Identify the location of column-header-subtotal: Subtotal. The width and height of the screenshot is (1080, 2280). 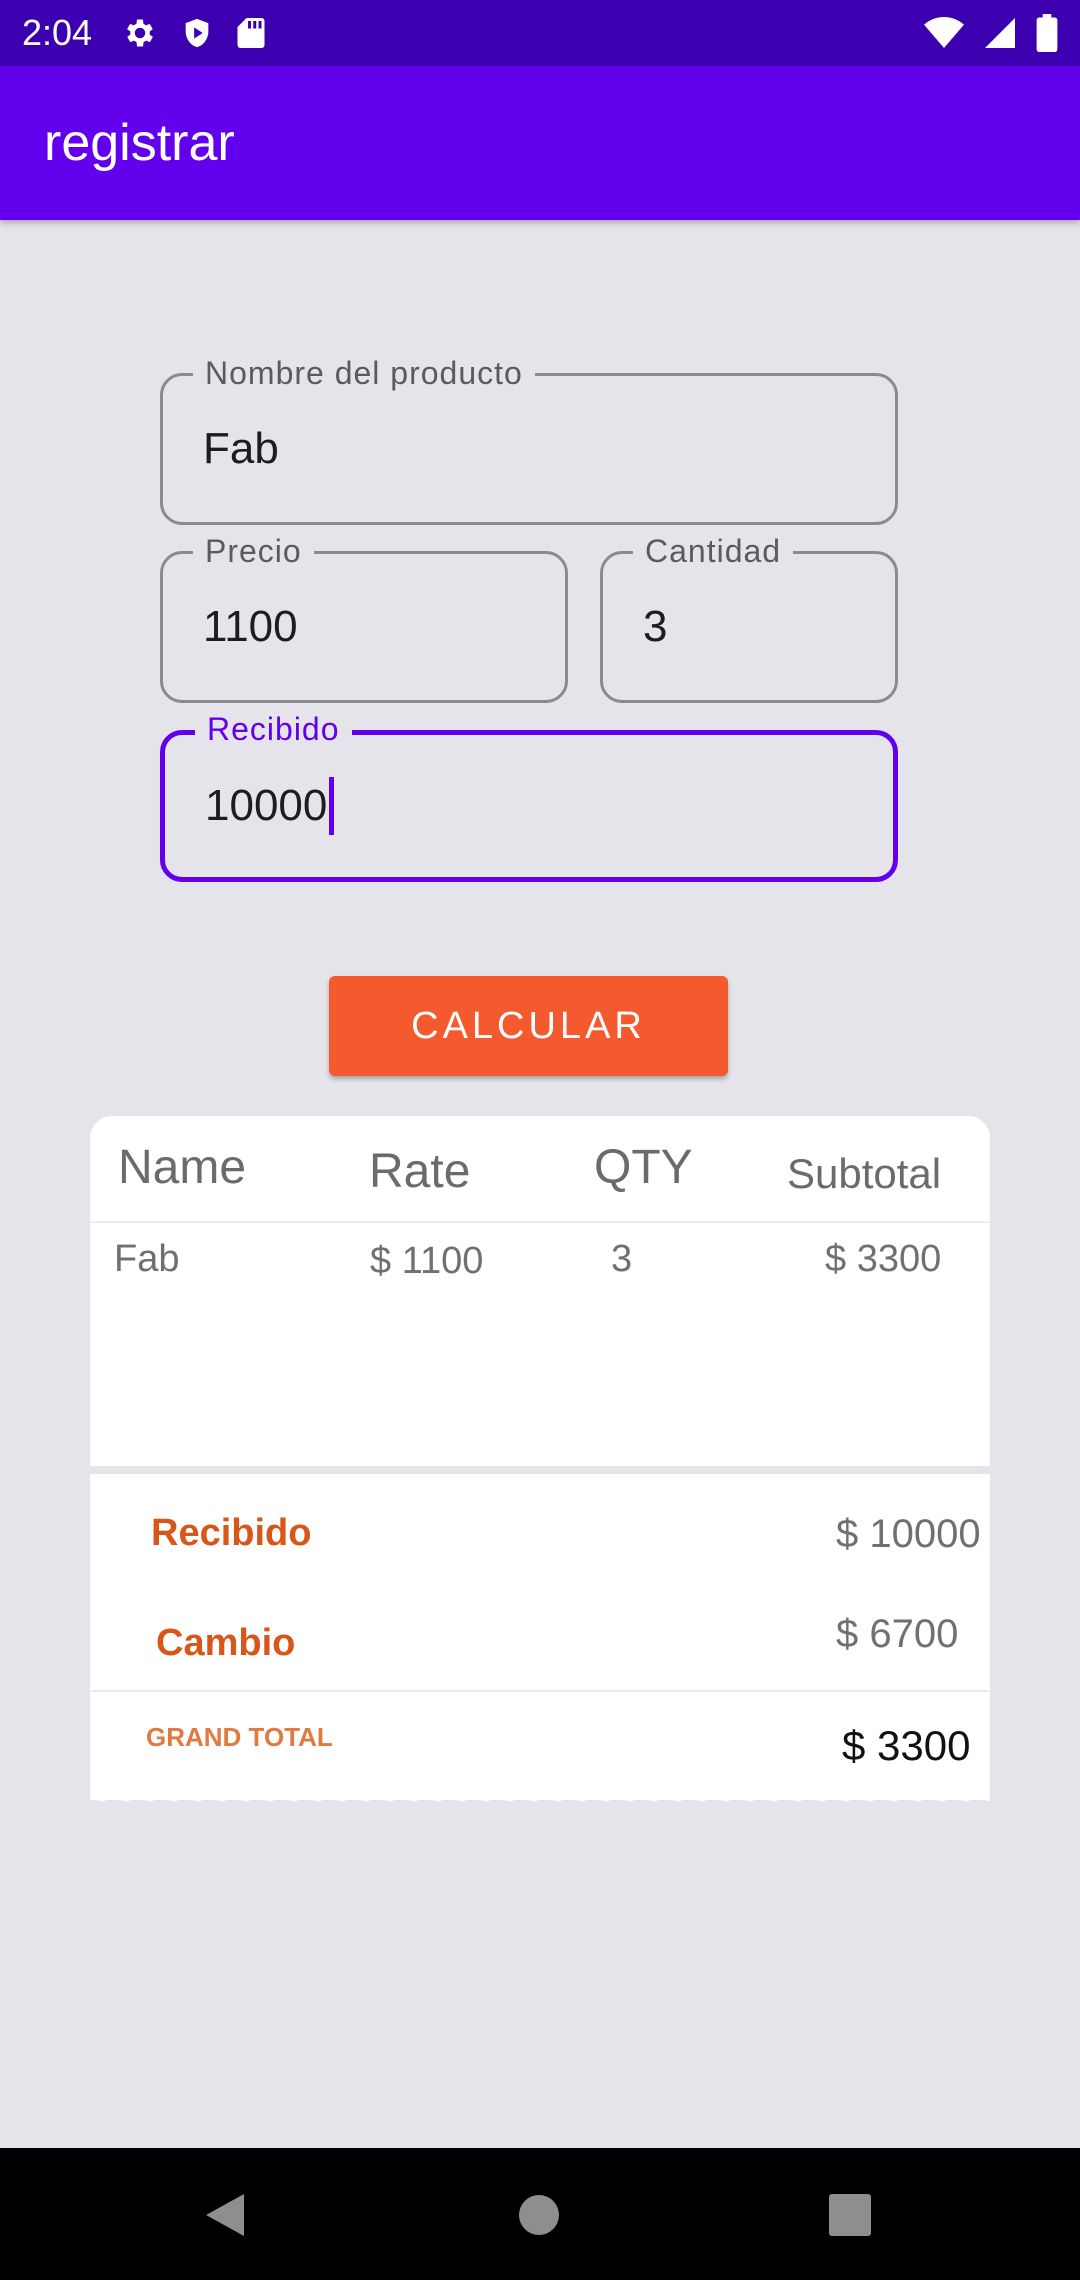
(864, 1173).